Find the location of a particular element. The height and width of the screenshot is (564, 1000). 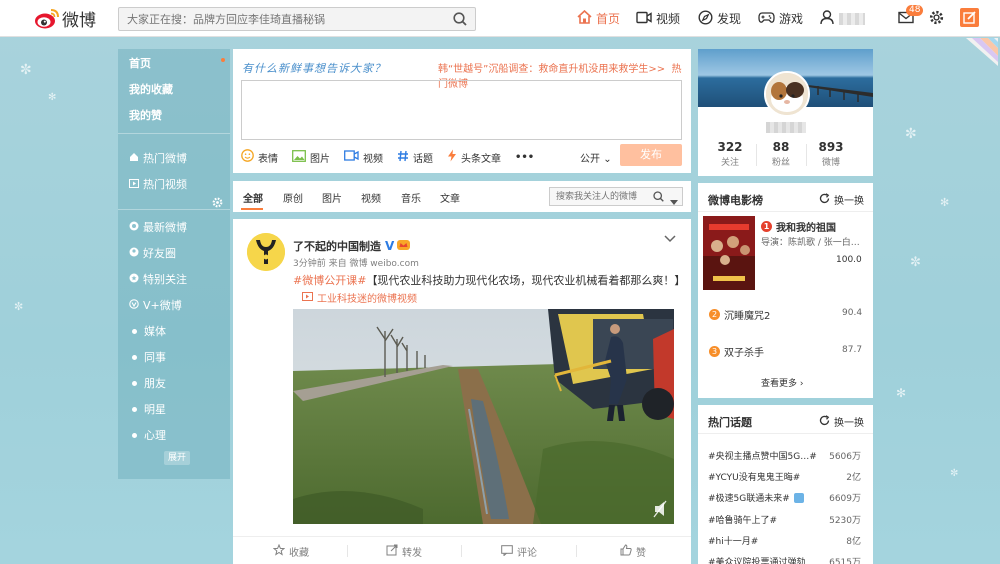

topic-item: #YCYU没有鬼鬼王晦# is located at coordinates (754, 476).